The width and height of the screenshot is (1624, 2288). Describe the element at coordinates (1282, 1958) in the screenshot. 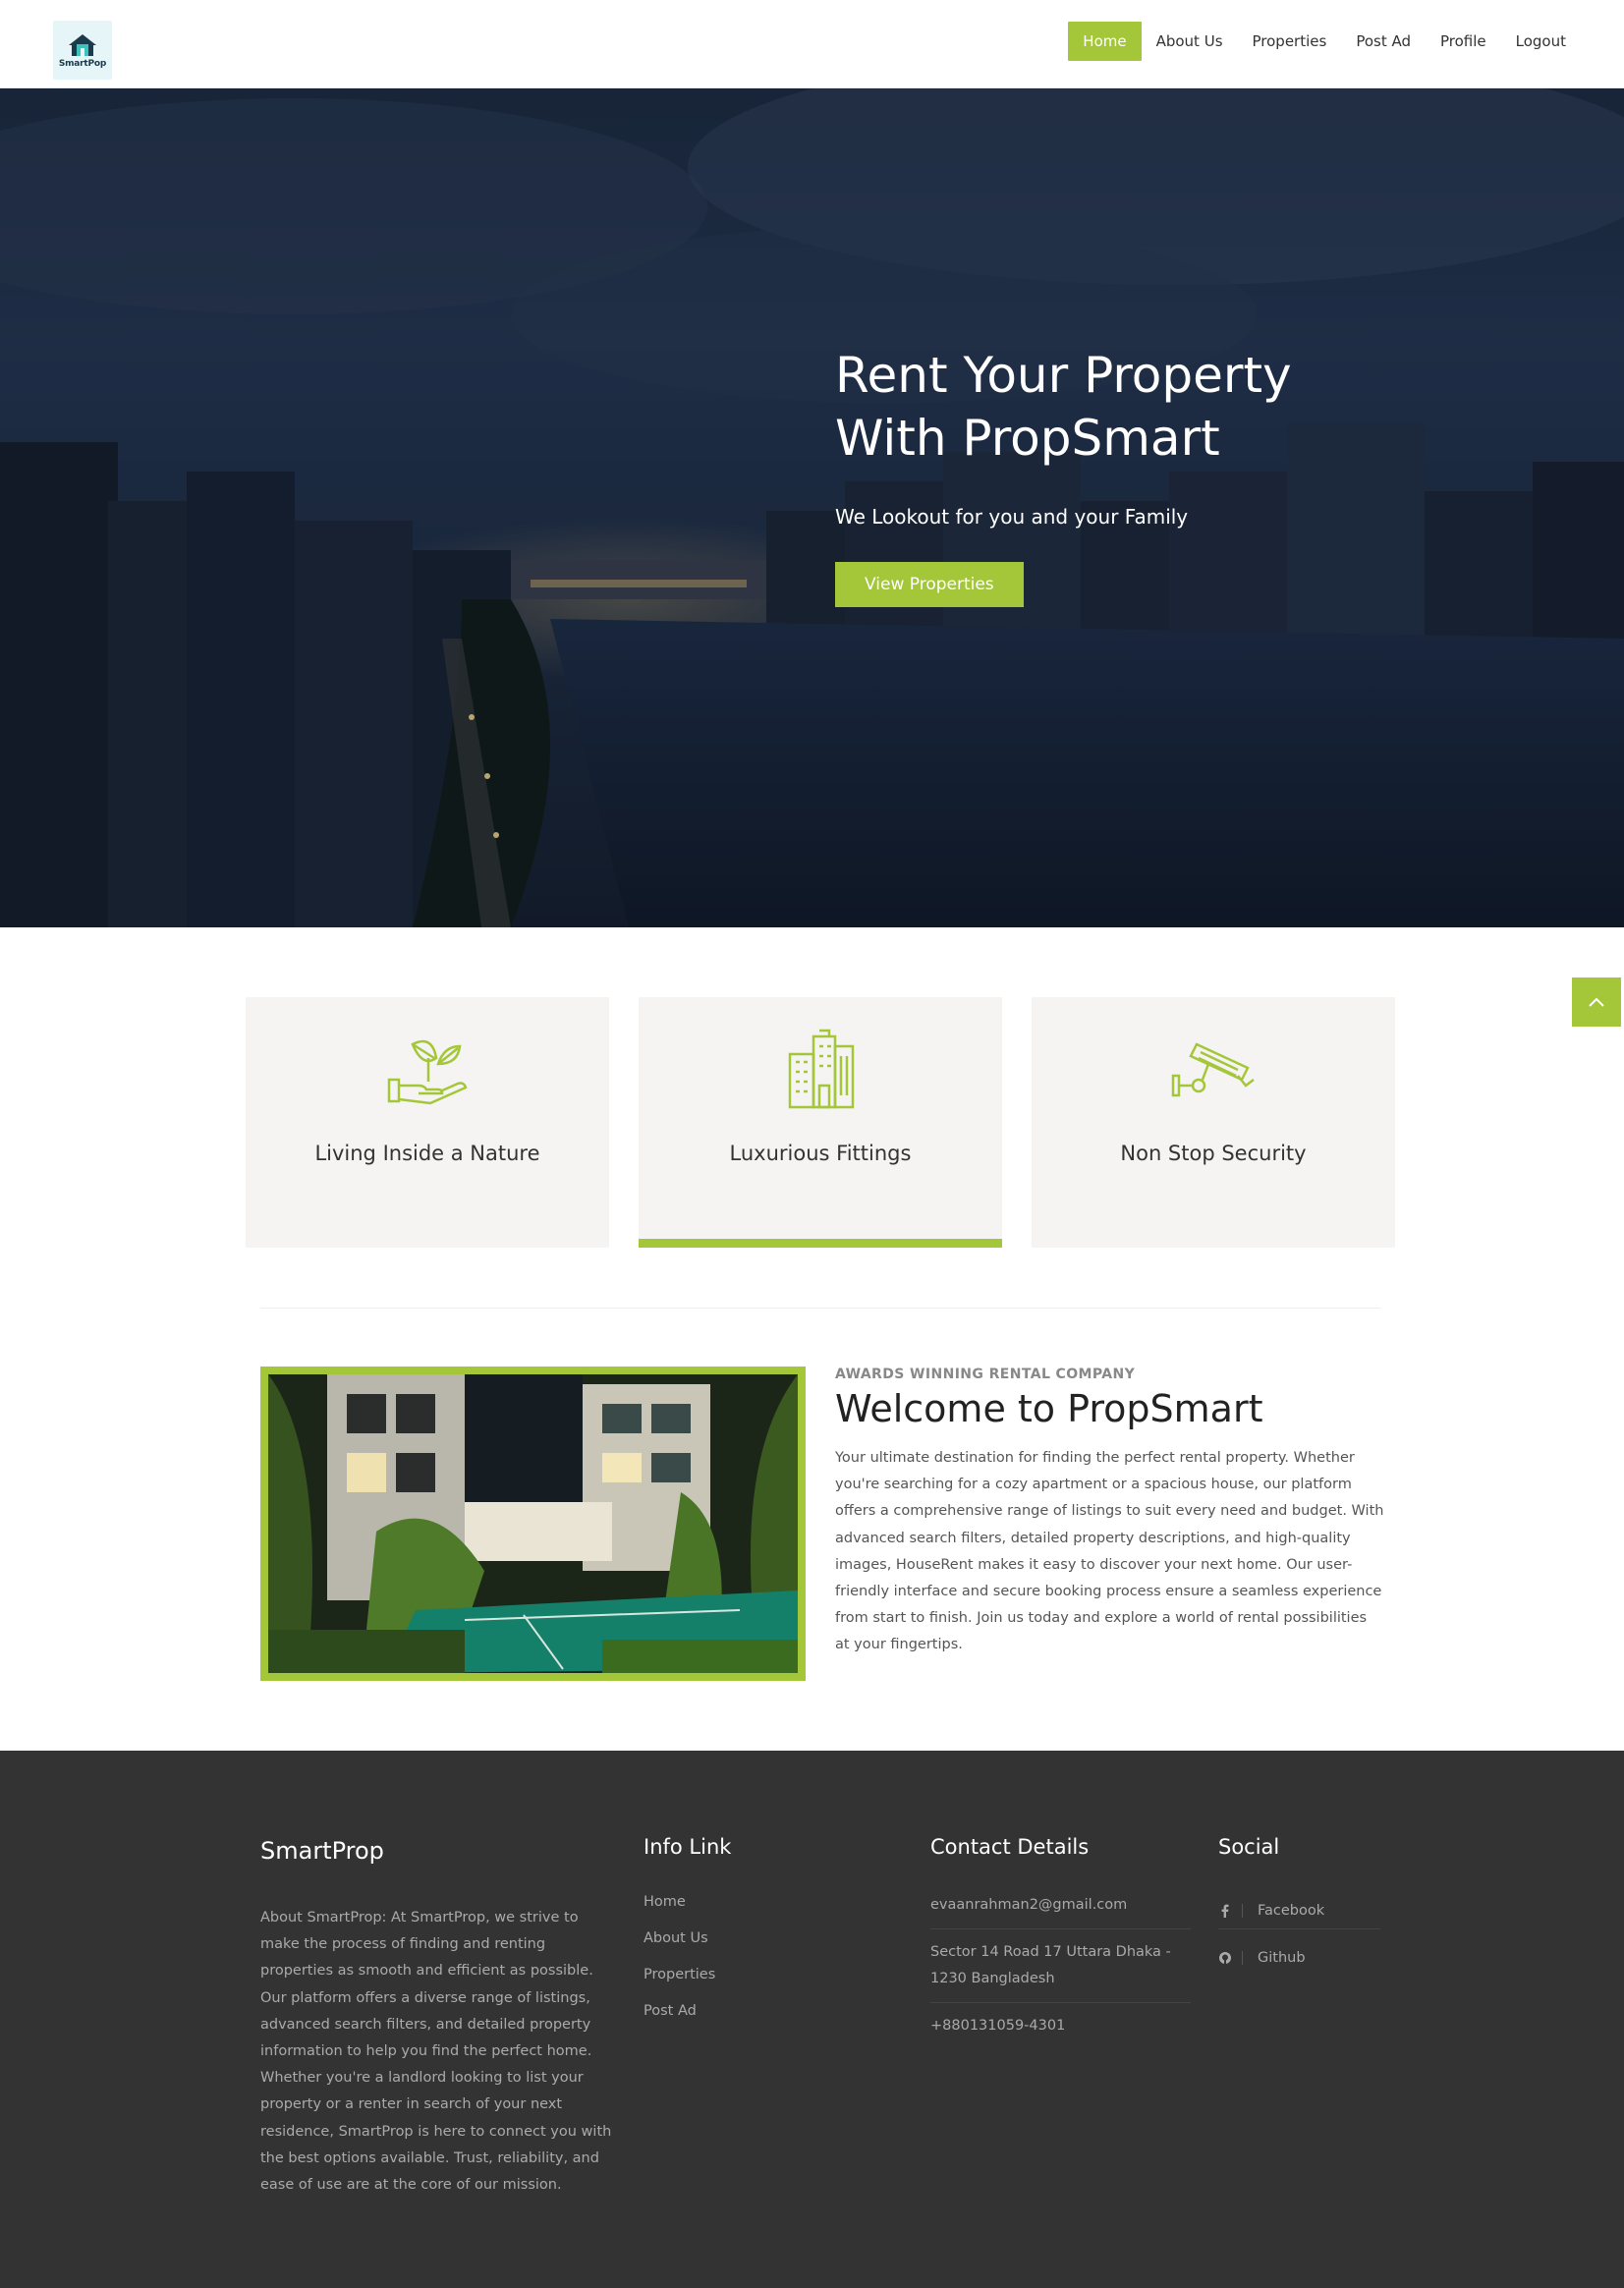

I see `social-label: Github` at that location.